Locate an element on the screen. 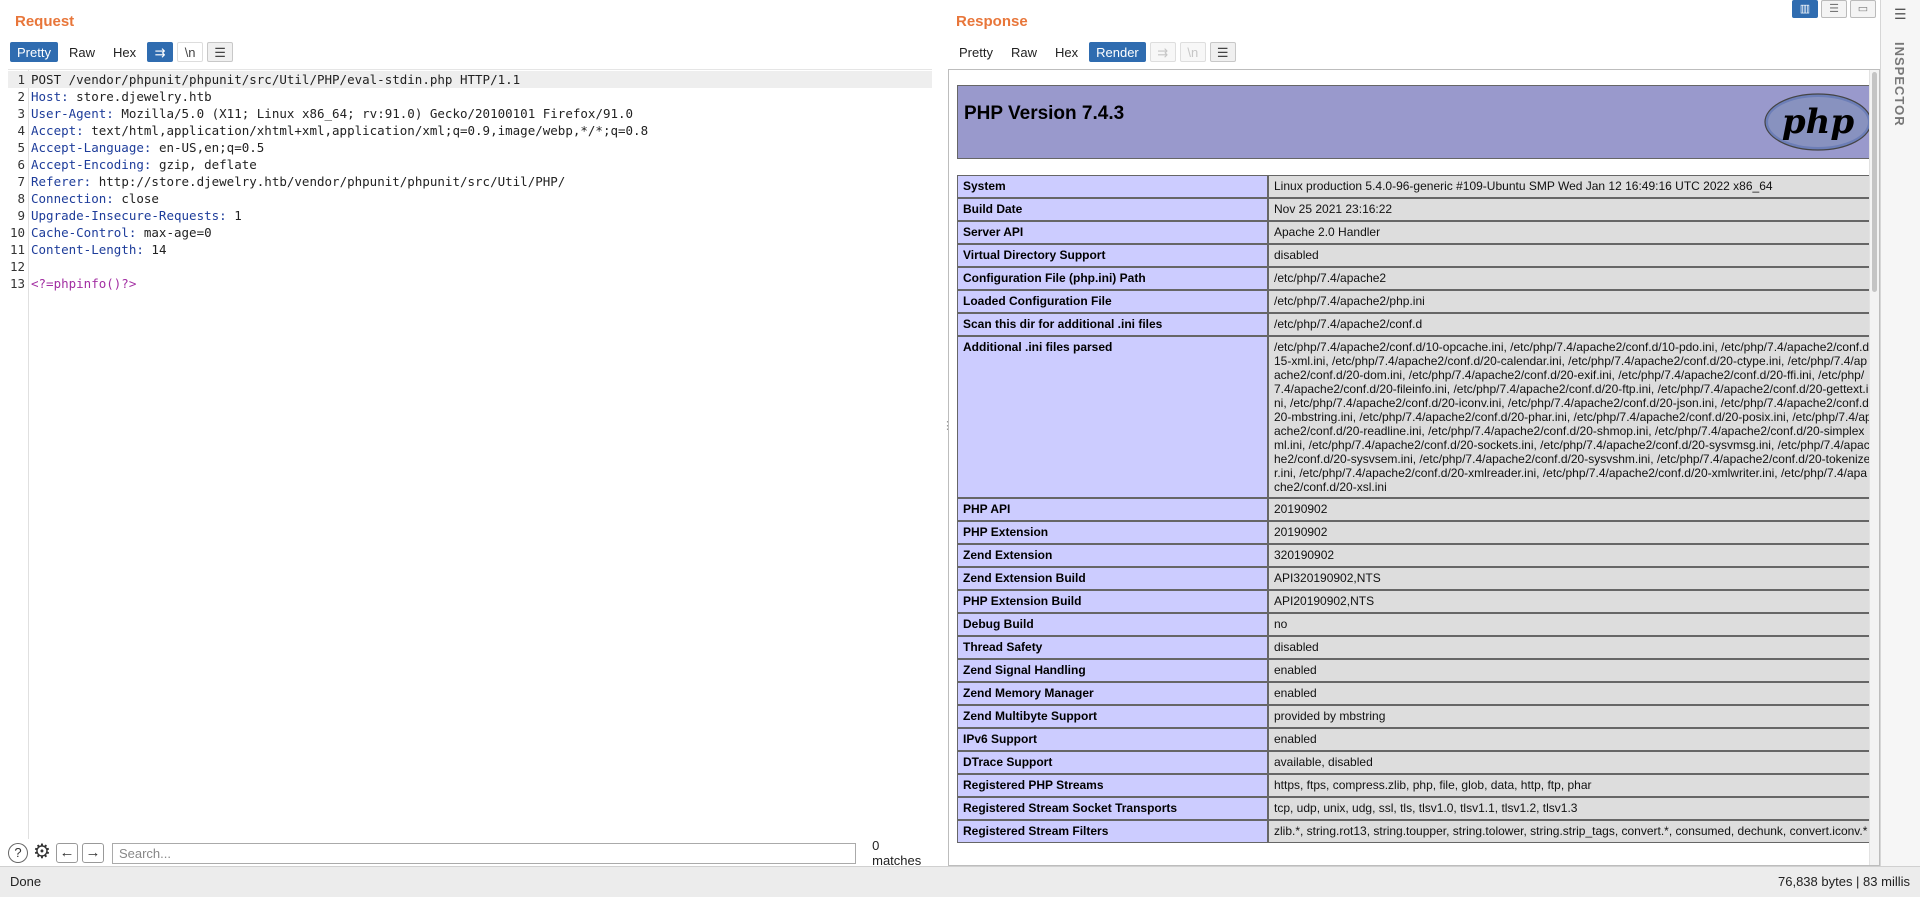 Image resolution: width=1920 pixels, height=897 pixels. show-newlines-icon: \n is located at coordinates (190, 52).